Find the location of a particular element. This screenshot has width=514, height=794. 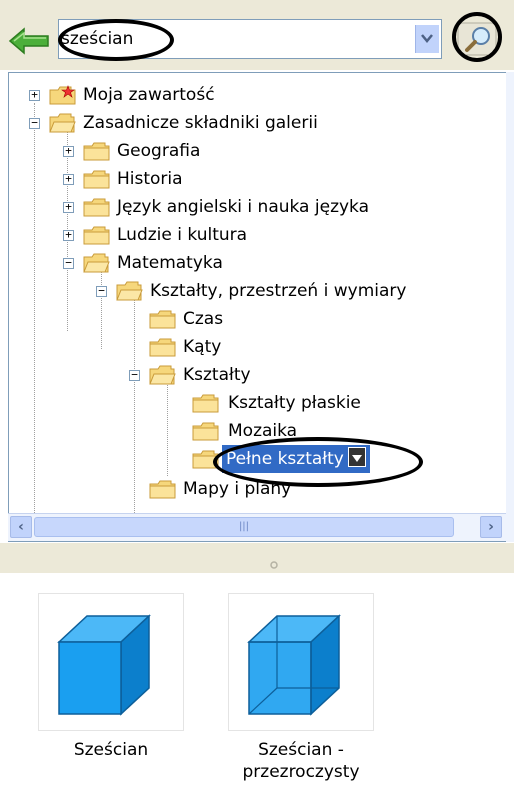

tree-item-label: Matematyka is located at coordinates (170, 263).